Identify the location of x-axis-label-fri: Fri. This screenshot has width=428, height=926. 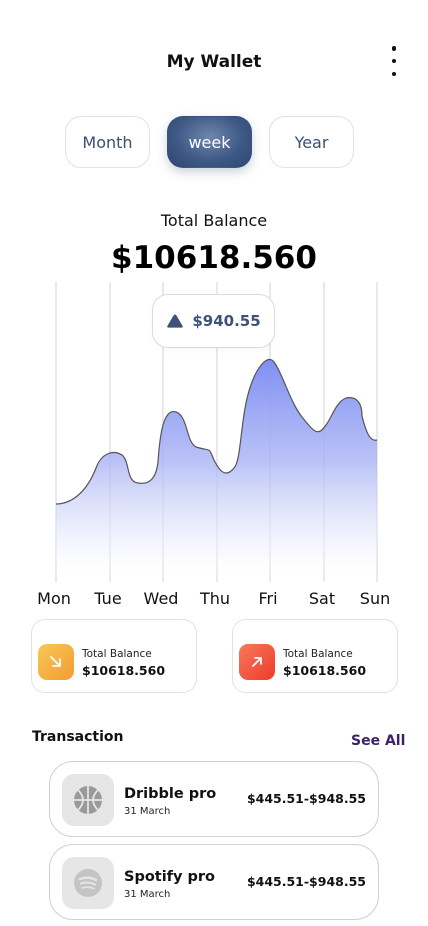
(268, 598).